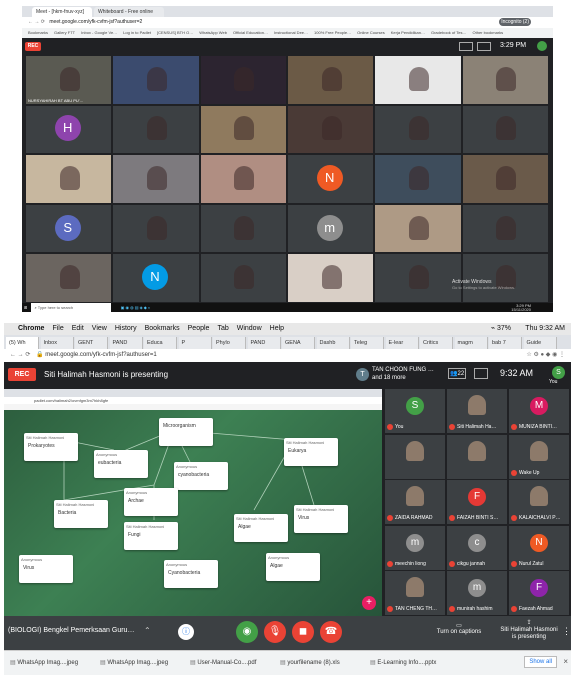  Describe the element at coordinates (121, 464) in the screenshot. I see `padlet-post: Anonymous eubacteria` at that location.